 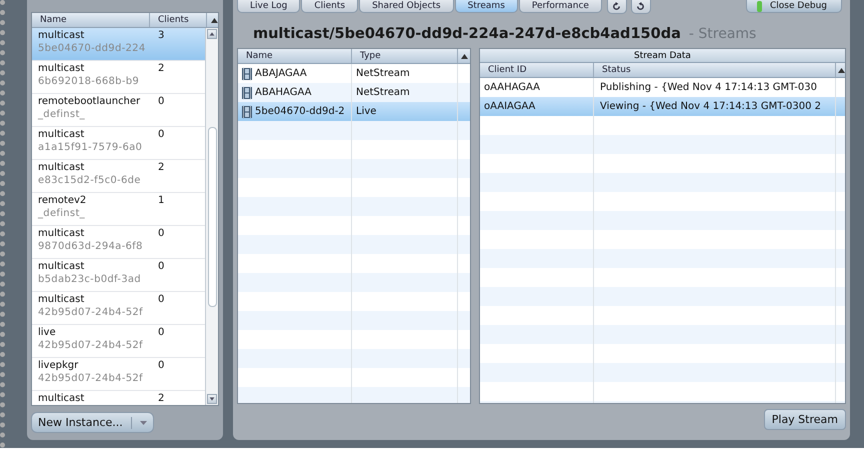 What do you see at coordinates (708, 88) in the screenshot?
I see `client-status: Publishing - {Wed Nov 4 17:14:13 GMT-030` at bounding box center [708, 88].